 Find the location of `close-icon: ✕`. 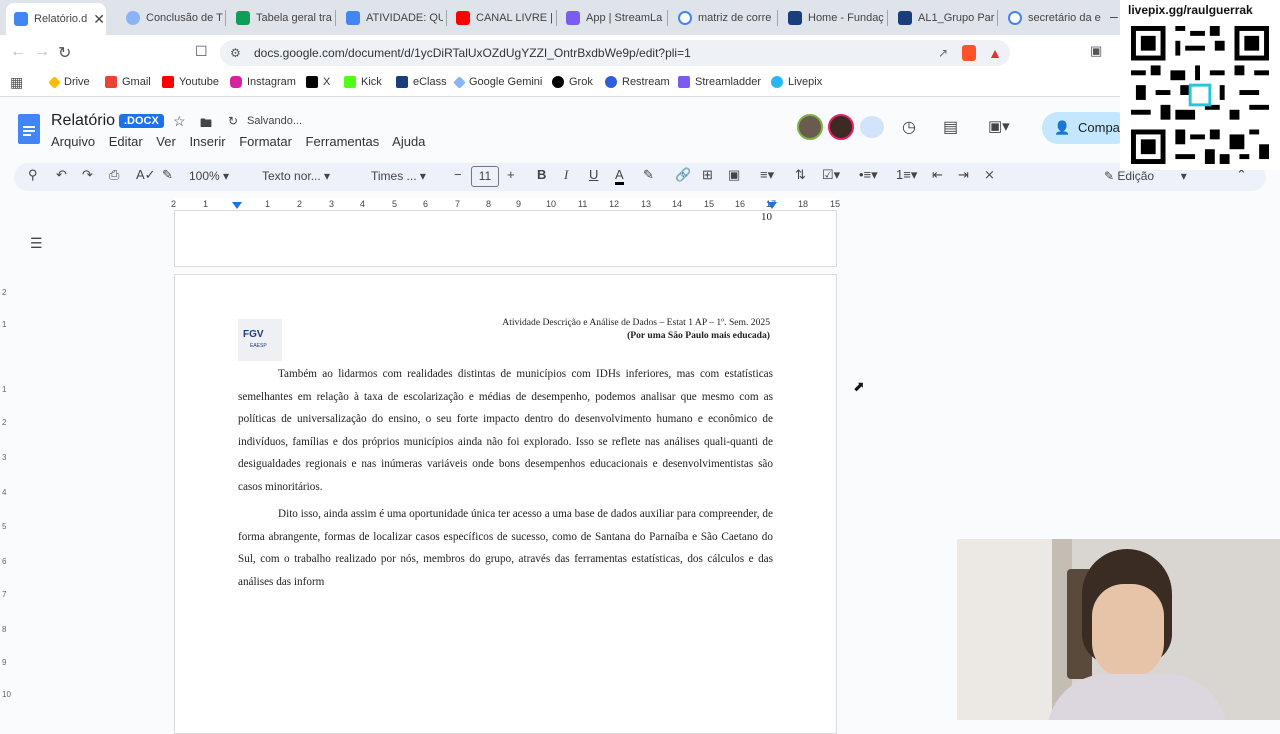

close-icon: ✕ is located at coordinates (99, 19).